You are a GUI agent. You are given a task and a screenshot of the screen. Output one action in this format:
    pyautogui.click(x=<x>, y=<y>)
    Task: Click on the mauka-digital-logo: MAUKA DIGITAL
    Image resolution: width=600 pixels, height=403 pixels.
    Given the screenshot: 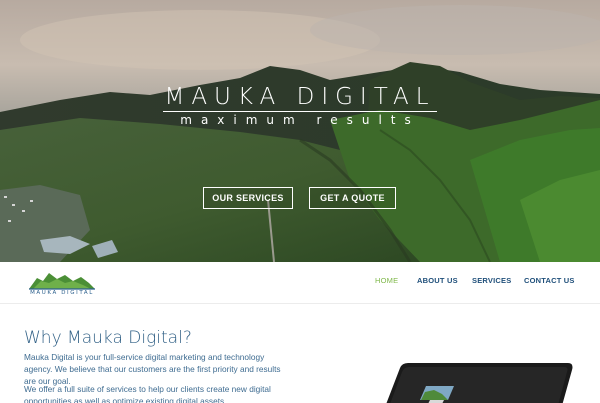 What is the action you would take?
    pyautogui.click(x=62, y=284)
    